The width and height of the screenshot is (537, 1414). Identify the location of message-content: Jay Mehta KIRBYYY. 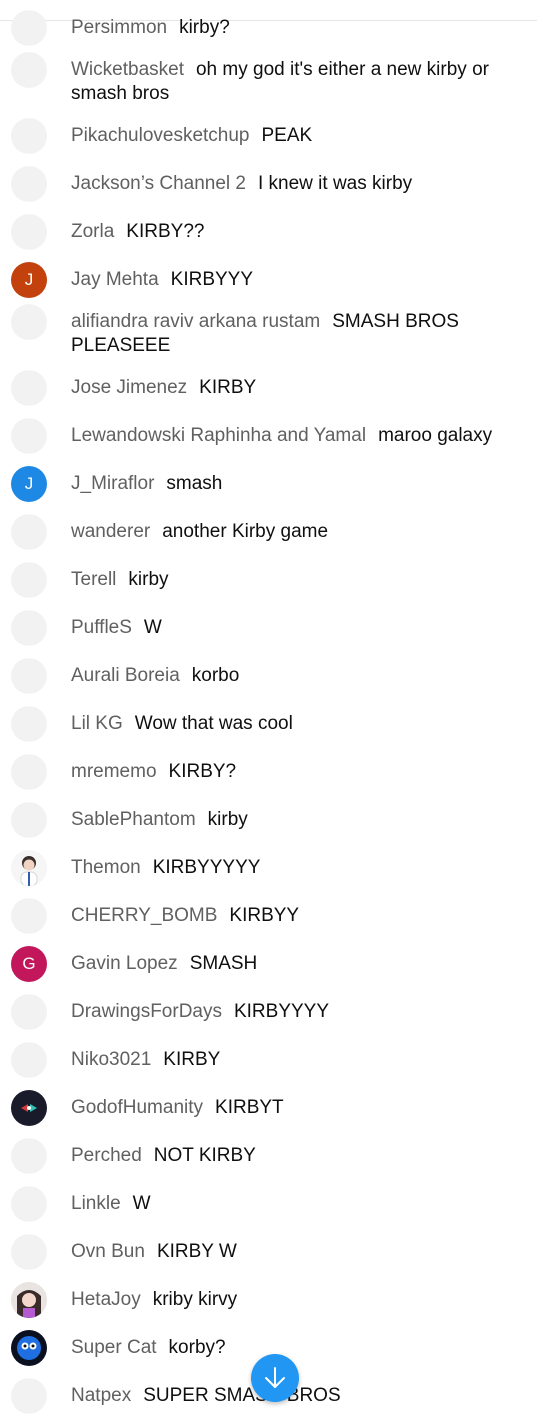
(296, 280).